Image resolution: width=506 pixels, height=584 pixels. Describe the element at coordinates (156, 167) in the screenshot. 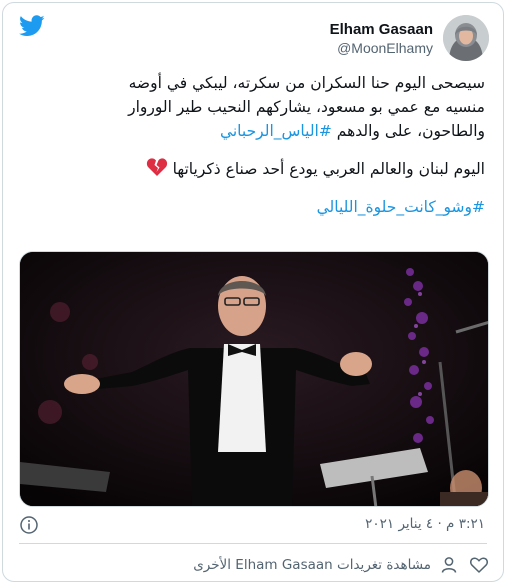

I see `broken-heart-icon` at that location.